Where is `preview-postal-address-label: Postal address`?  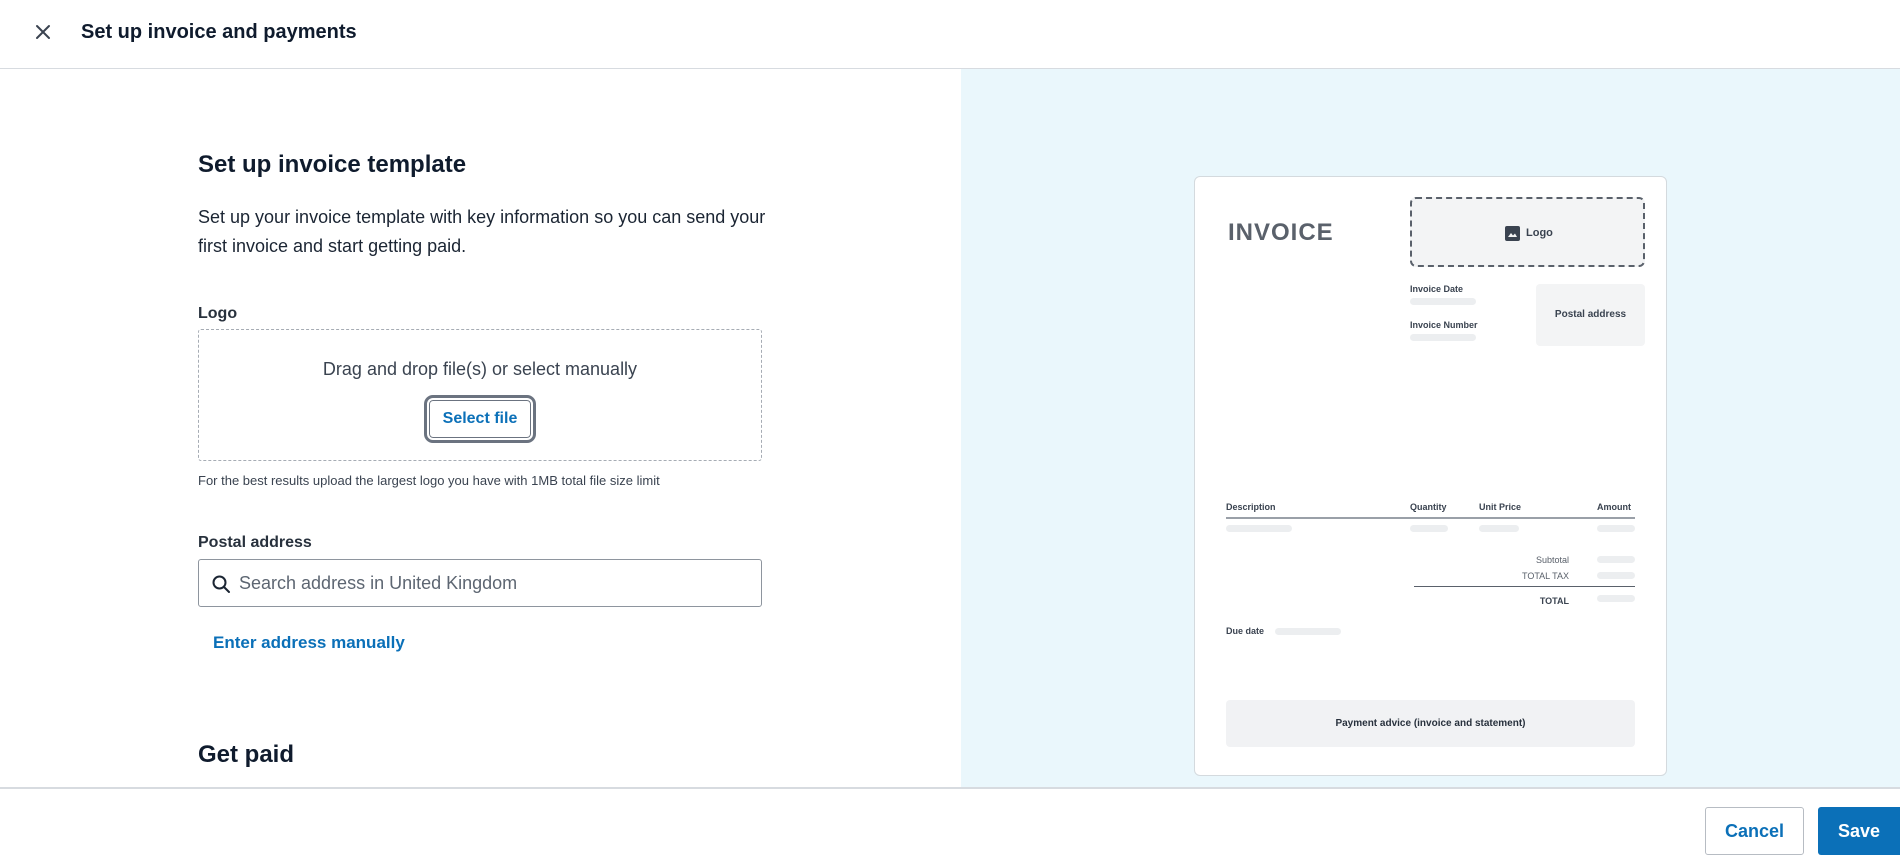 preview-postal-address-label: Postal address is located at coordinates (1590, 314).